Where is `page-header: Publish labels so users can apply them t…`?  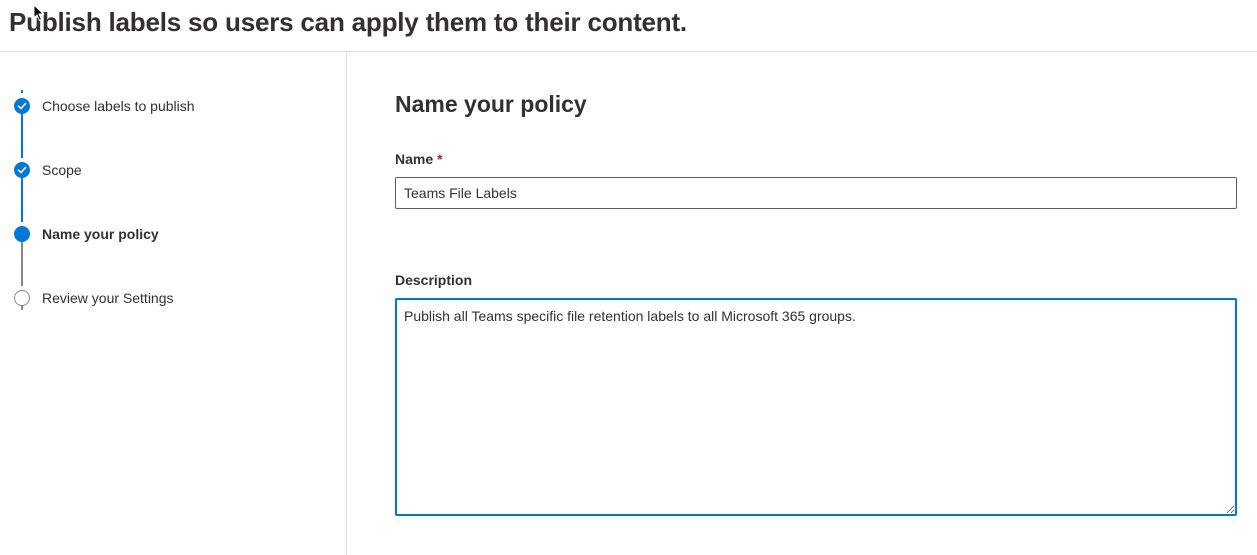
page-header: Publish labels so users can apply them t… is located at coordinates (628, 26).